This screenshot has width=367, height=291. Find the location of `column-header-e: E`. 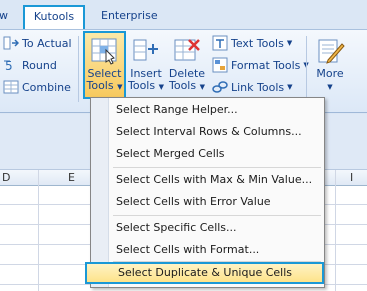

column-header-e: E is located at coordinates (71, 177).